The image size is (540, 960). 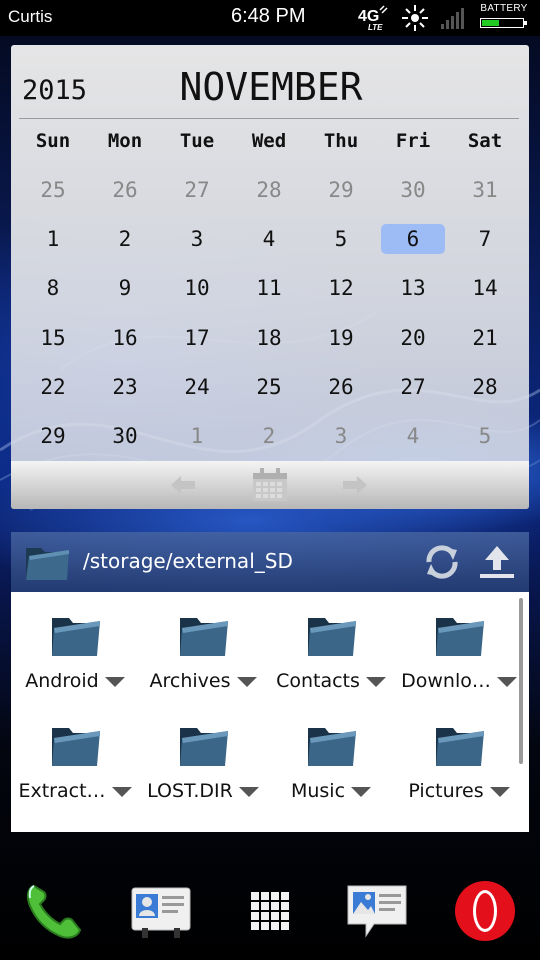 I want to click on folder-label-row: LOST.DIR, so click(x=203, y=791).